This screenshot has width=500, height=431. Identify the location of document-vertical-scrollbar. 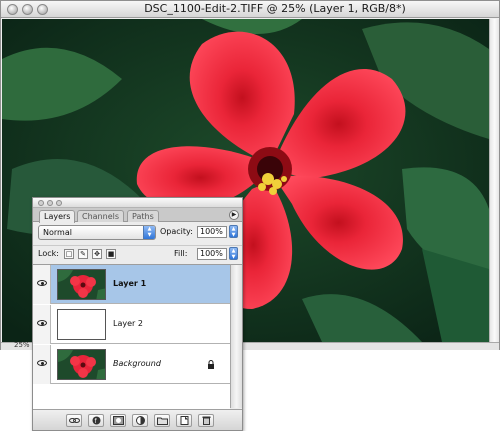
(494, 180).